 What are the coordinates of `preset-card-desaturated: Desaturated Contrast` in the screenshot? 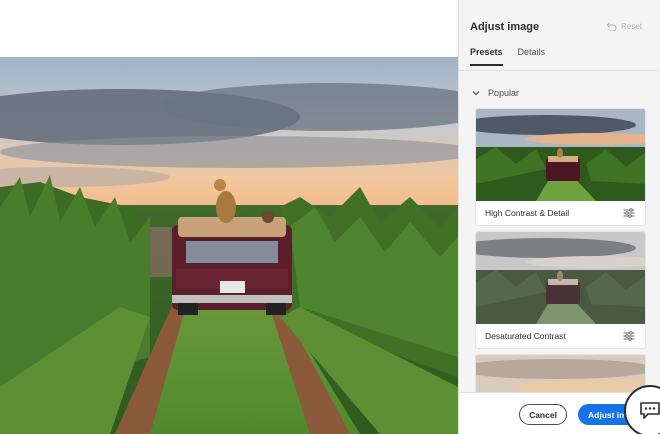 It's located at (560, 290).